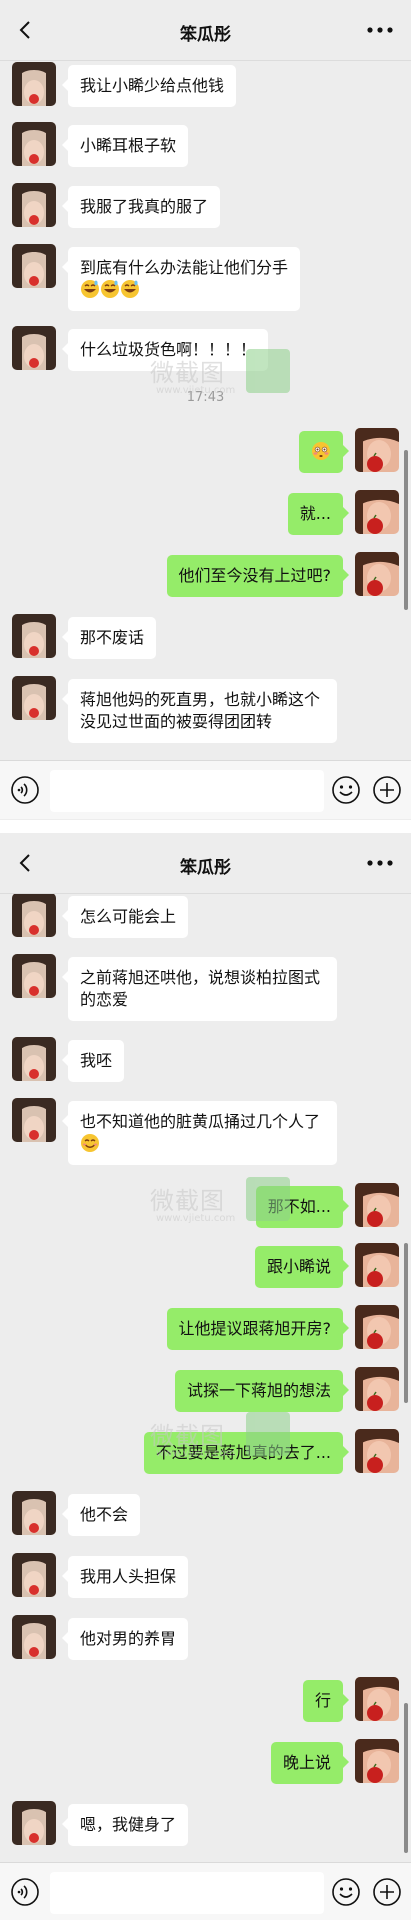  I want to click on message-bubble: 行, so click(326, 1701).